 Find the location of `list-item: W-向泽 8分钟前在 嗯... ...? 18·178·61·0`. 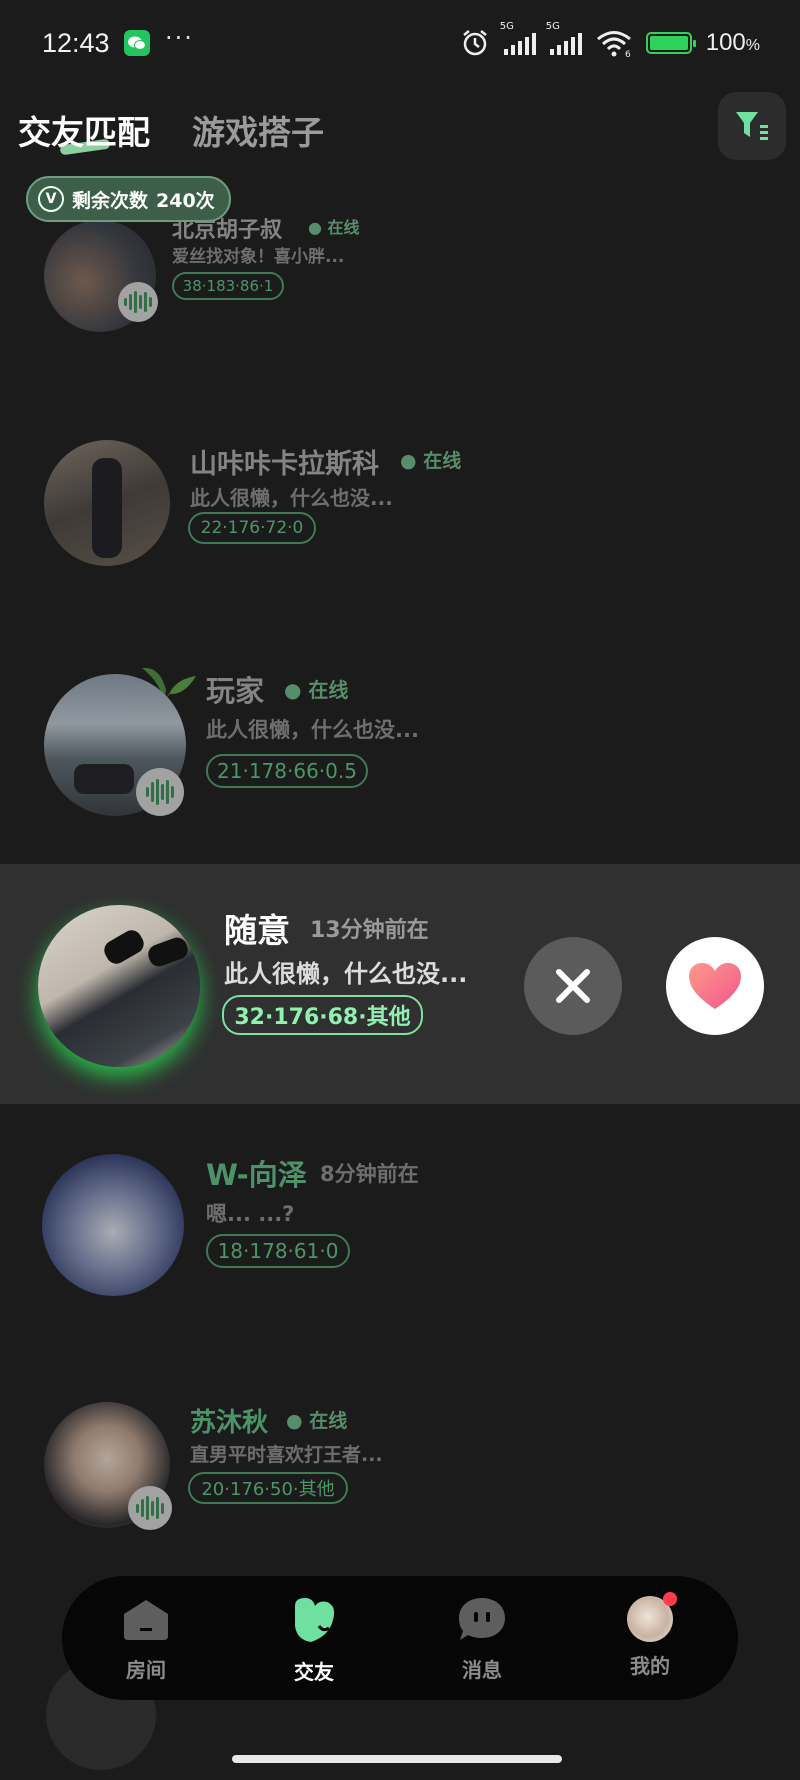

list-item: W-向泽 8分钟前在 嗯... ...? 18·178·61·0 is located at coordinates (400, 1225).